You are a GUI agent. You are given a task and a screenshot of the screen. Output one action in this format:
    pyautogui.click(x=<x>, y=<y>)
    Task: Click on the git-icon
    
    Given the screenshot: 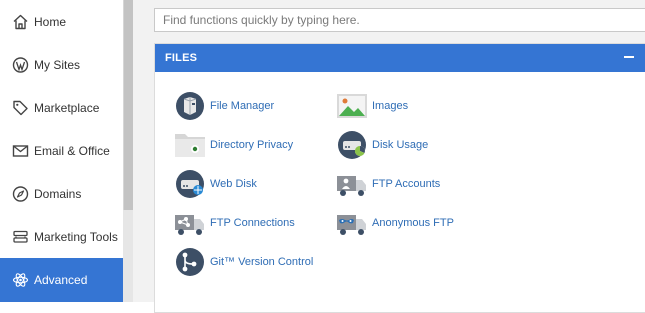 What is the action you would take?
    pyautogui.click(x=190, y=262)
    